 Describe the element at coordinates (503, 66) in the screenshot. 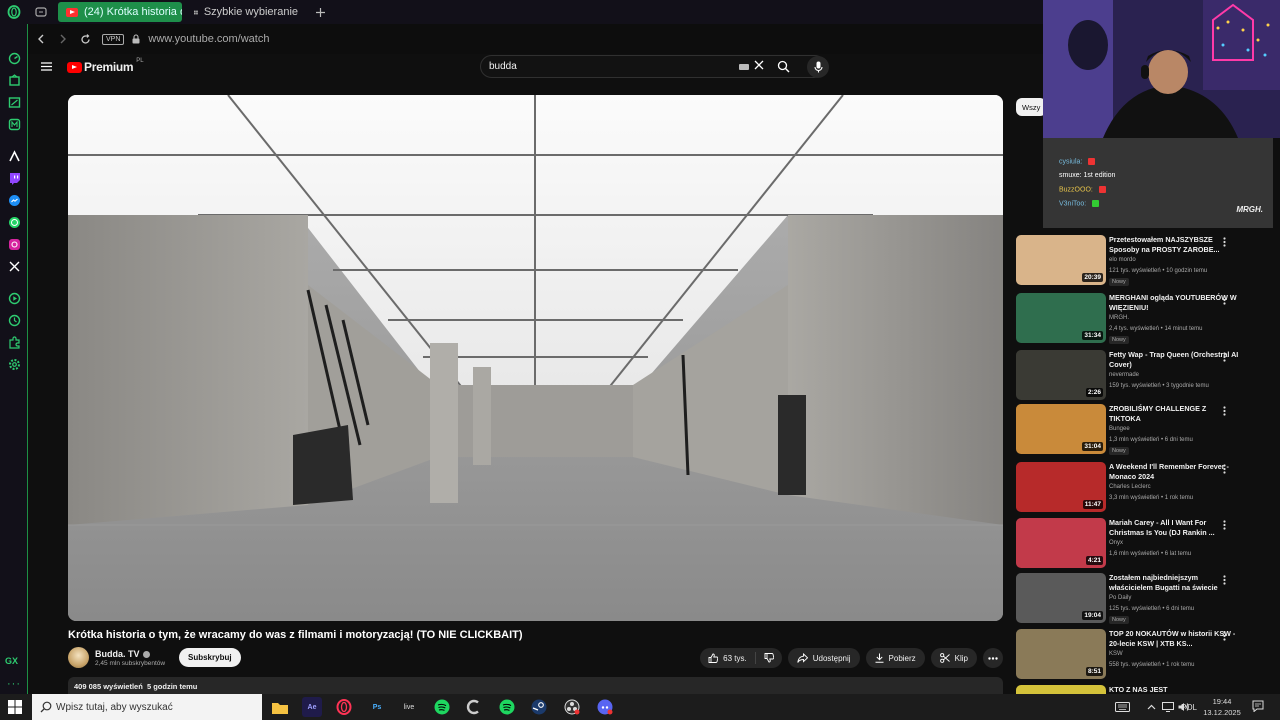

I see `search-input: budda` at that location.